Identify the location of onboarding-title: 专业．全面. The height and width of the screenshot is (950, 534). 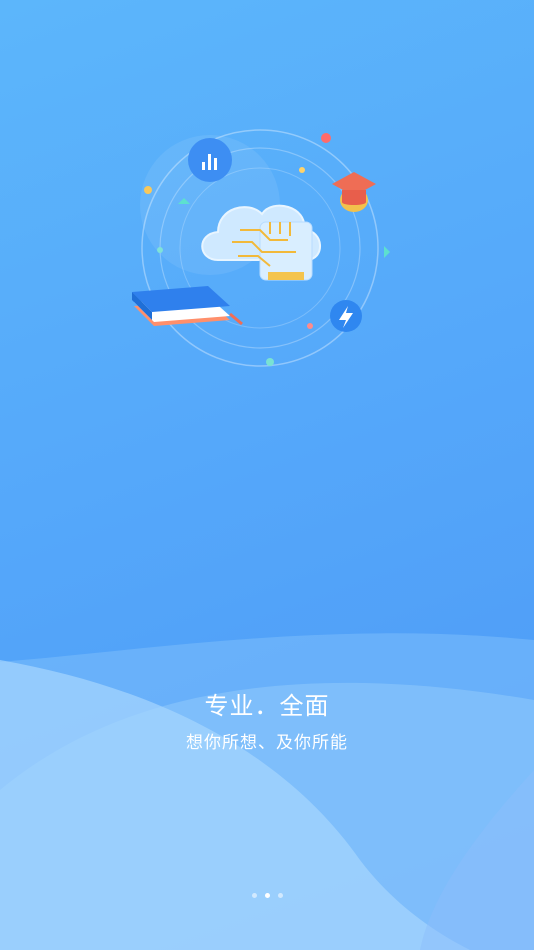
(267, 706).